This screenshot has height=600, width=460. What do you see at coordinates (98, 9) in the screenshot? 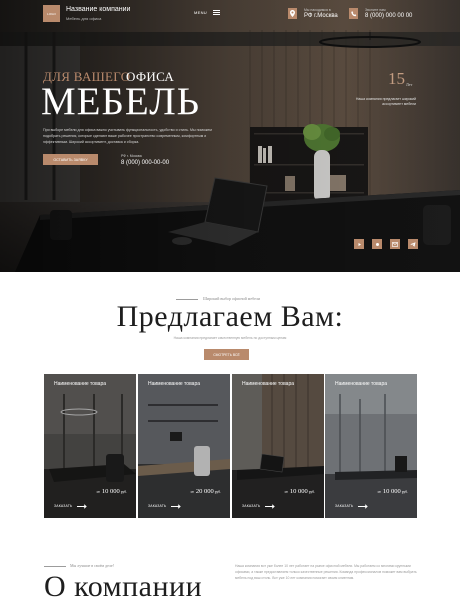
I see `company-name: Название компании` at bounding box center [98, 9].